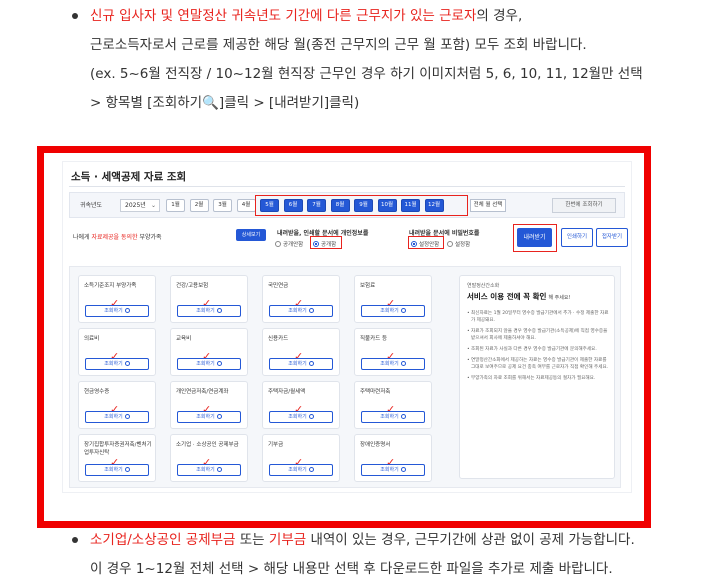  Describe the element at coordinates (347, 186) in the screenshot. I see `divider` at that location.